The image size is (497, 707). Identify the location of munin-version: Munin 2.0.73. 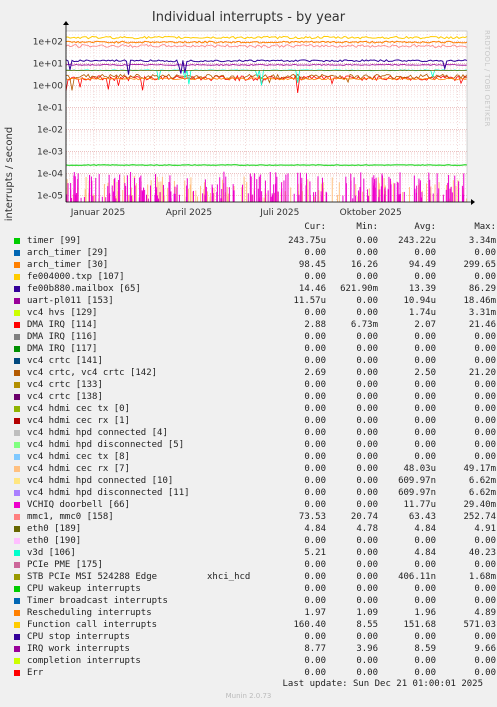
(248, 696).